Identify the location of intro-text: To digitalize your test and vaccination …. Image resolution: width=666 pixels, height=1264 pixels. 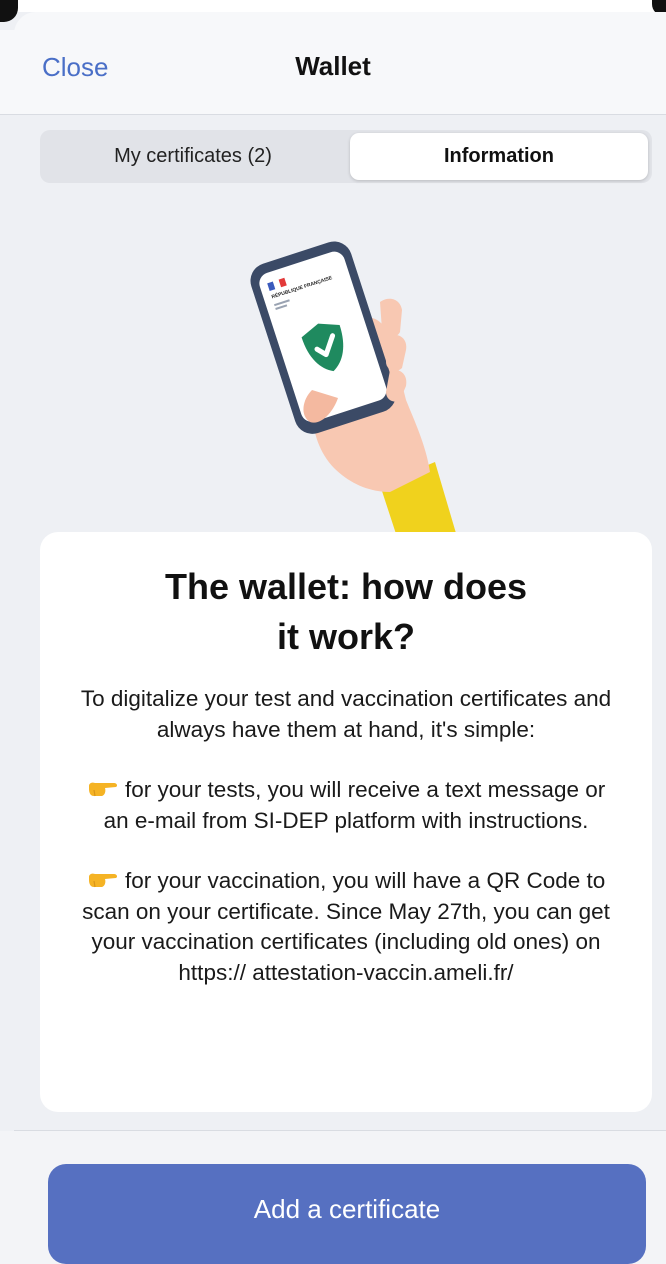
(346, 714).